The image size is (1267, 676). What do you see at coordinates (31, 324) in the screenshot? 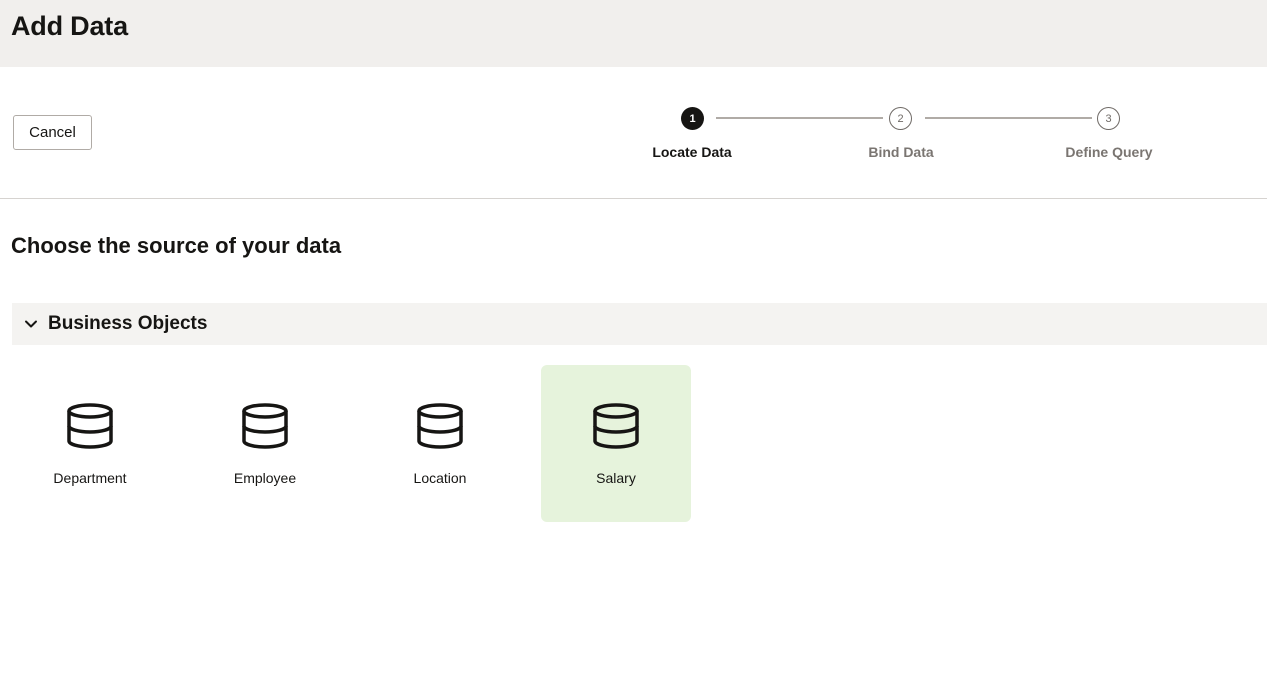
I see `chevron-down-icon` at bounding box center [31, 324].